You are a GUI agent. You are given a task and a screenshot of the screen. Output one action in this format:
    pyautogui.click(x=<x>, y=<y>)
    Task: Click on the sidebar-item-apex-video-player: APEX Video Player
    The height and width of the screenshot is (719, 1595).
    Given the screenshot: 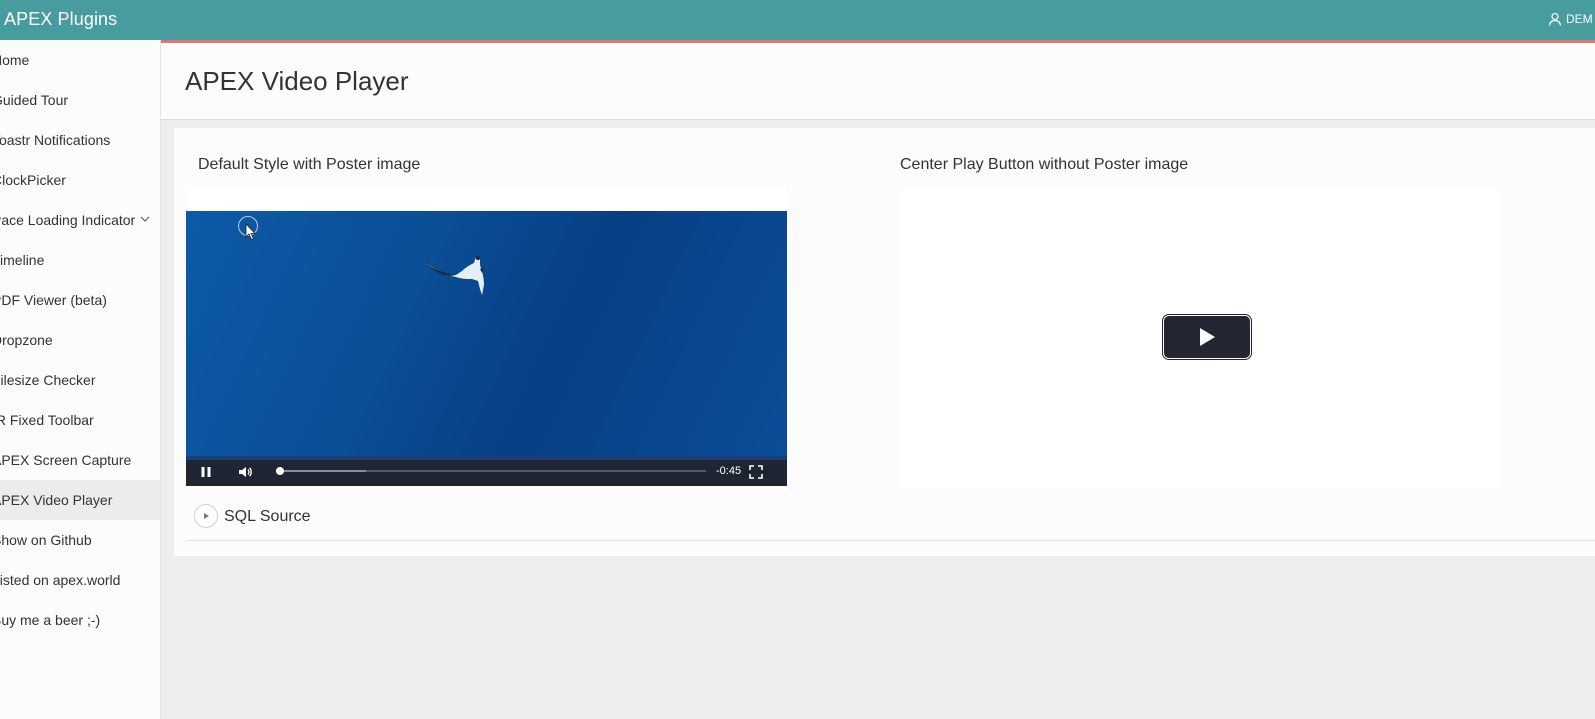 What is the action you would take?
    pyautogui.click(x=80, y=500)
    